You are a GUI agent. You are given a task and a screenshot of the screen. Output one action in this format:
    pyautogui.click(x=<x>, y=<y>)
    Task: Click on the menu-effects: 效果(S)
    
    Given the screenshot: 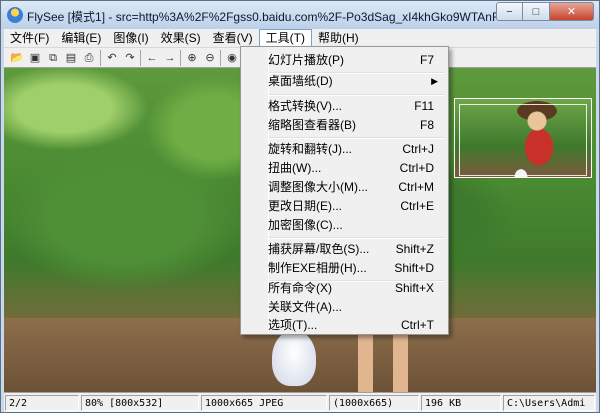 What is the action you would take?
    pyautogui.click(x=181, y=38)
    